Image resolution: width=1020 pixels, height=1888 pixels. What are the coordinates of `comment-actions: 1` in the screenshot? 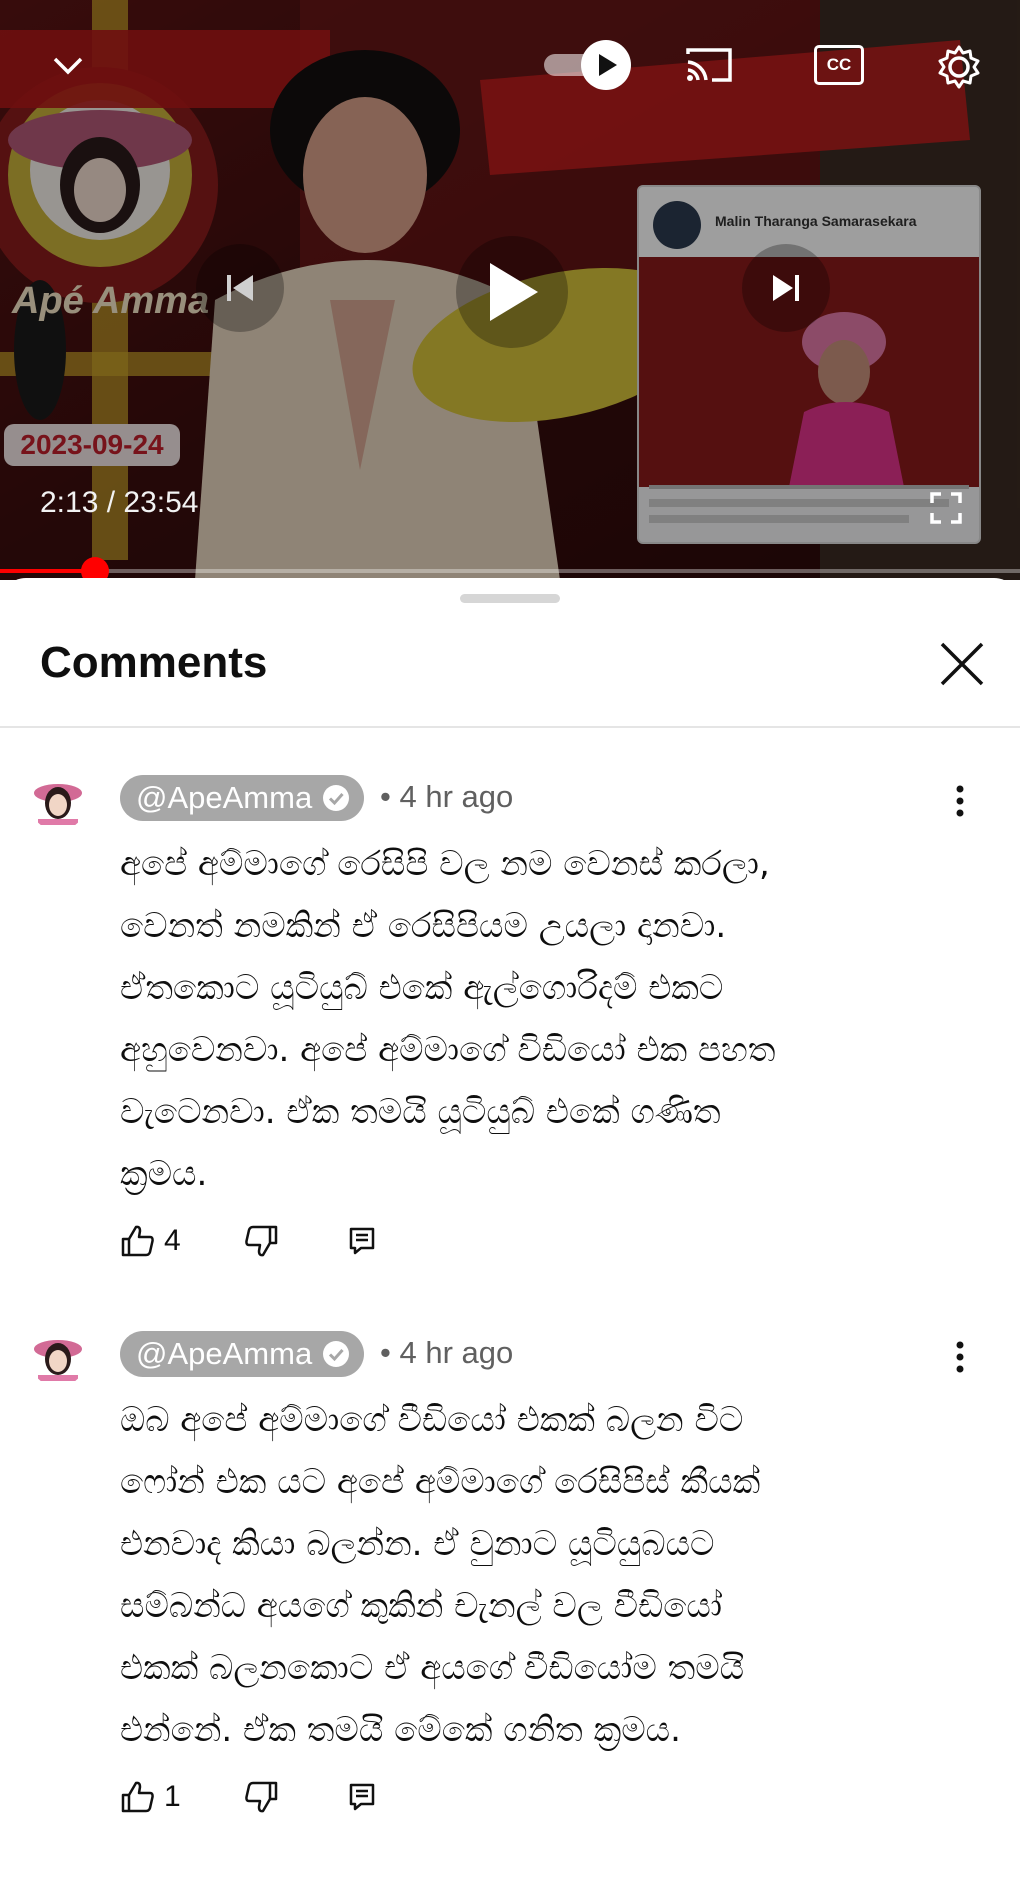 It's located at (248, 1797).